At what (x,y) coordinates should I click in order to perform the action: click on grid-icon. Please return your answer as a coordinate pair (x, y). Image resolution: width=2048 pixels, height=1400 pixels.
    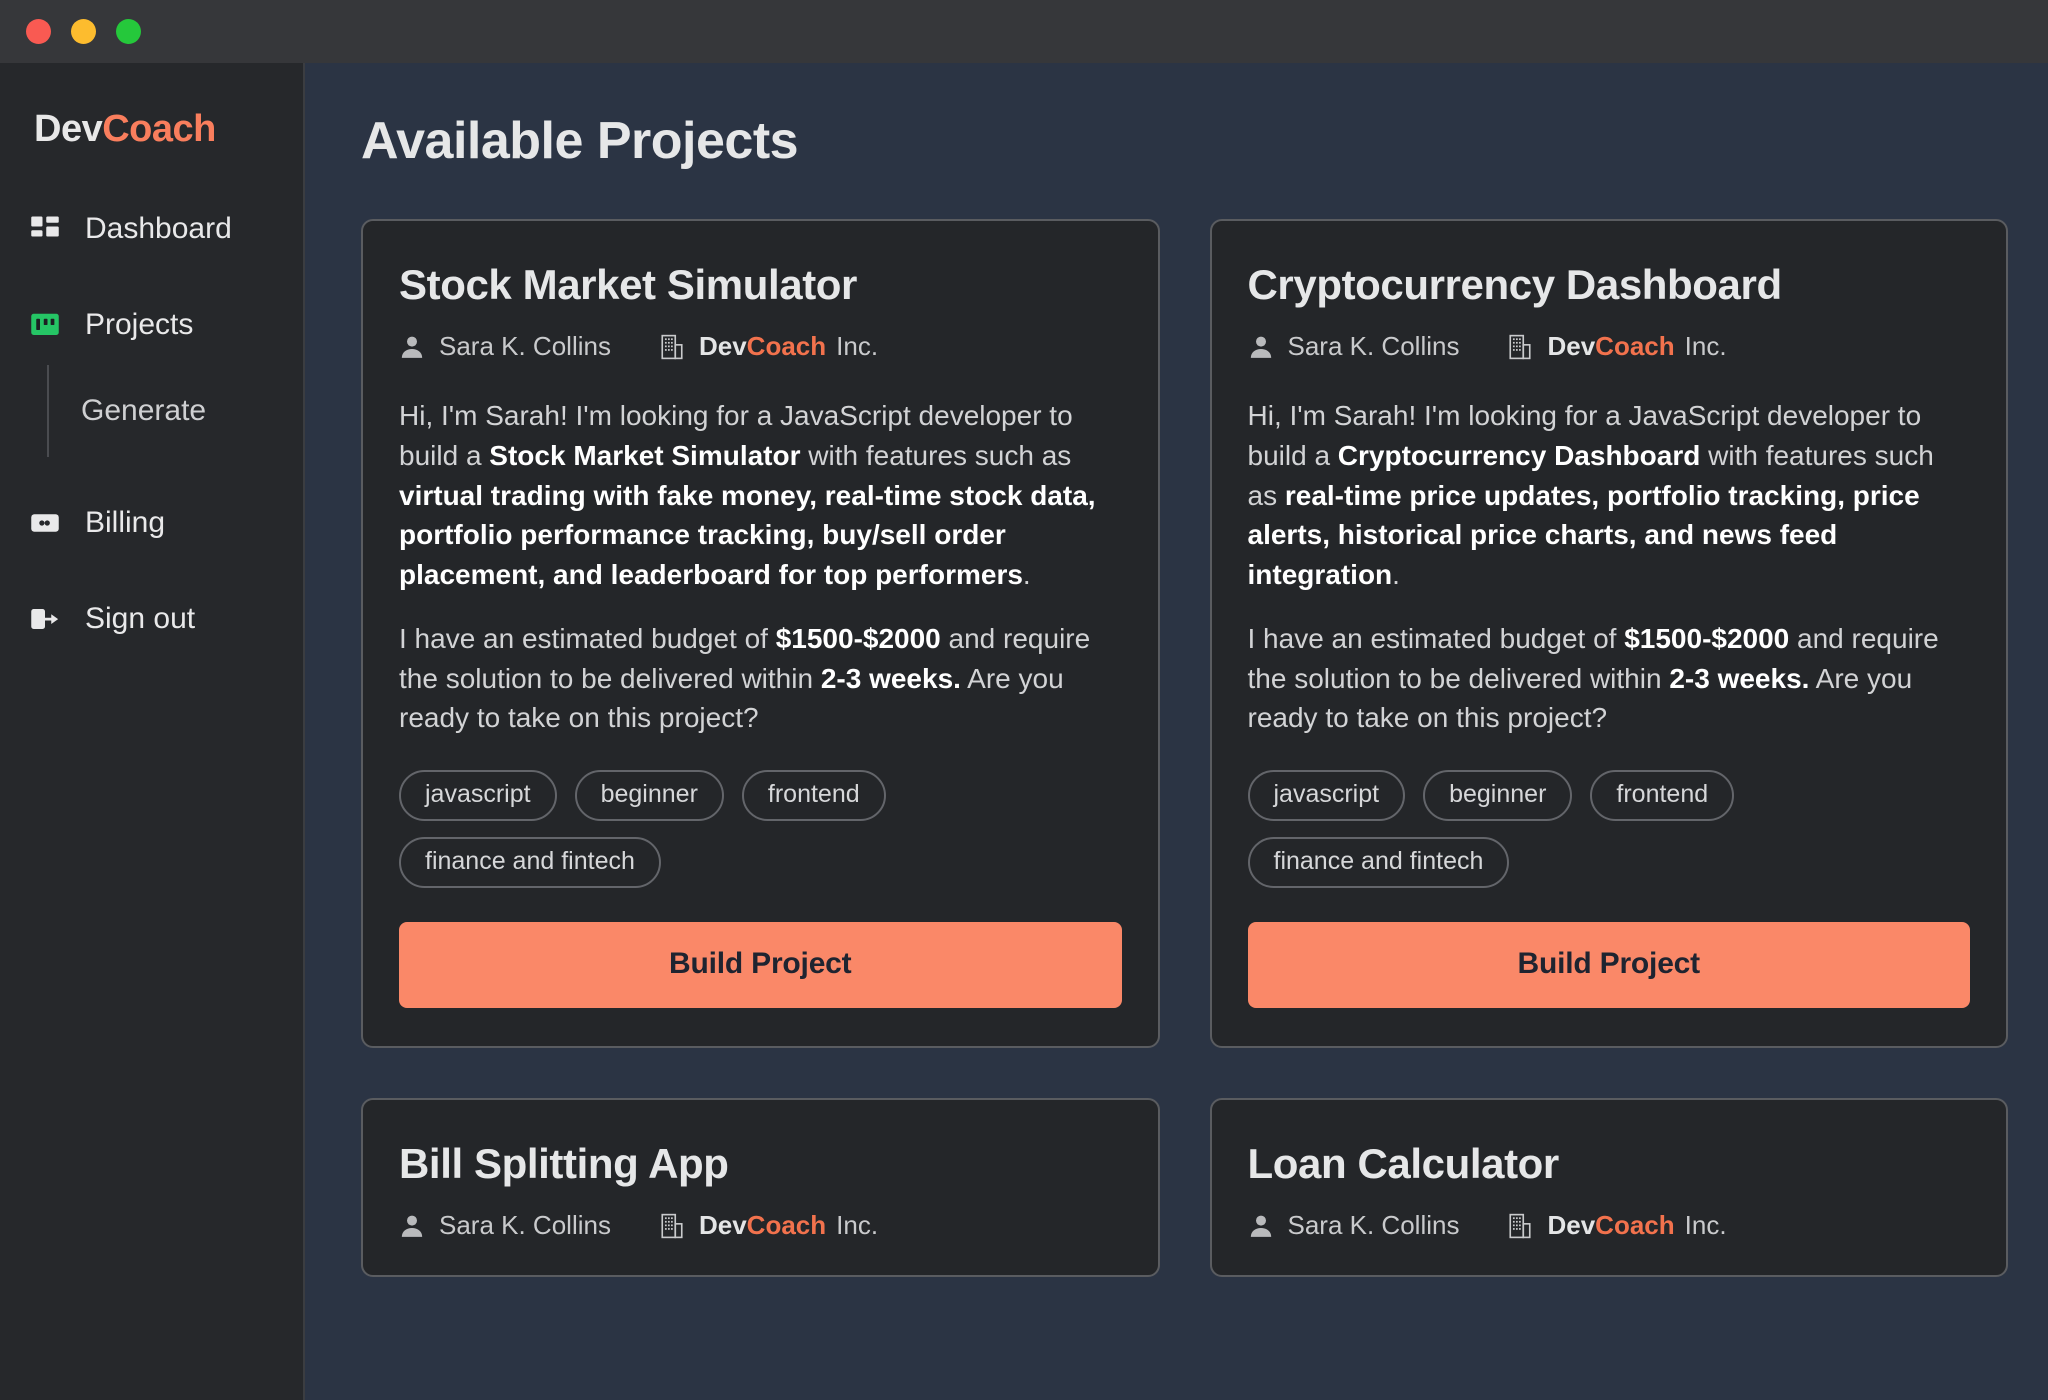
    Looking at the image, I should click on (45, 229).